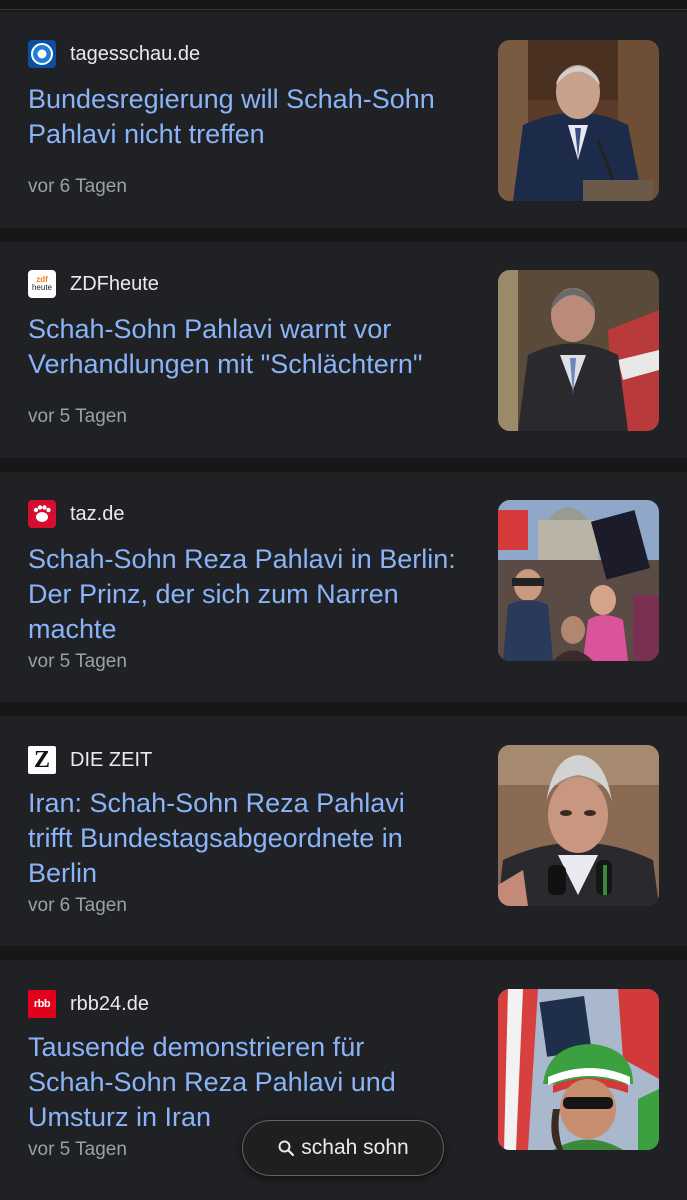 Image resolution: width=687 pixels, height=1200 pixels. What do you see at coordinates (578, 350) in the screenshot?
I see `man-with-flag-image` at bounding box center [578, 350].